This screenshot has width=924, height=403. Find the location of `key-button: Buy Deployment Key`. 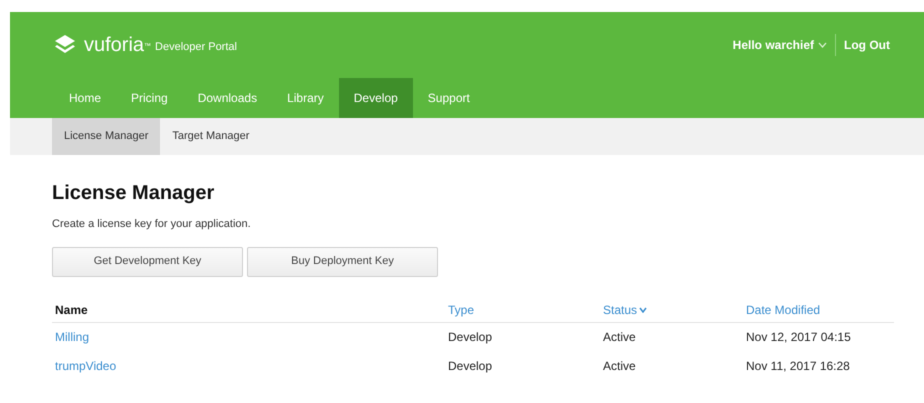

key-button: Buy Deployment Key is located at coordinates (342, 261).